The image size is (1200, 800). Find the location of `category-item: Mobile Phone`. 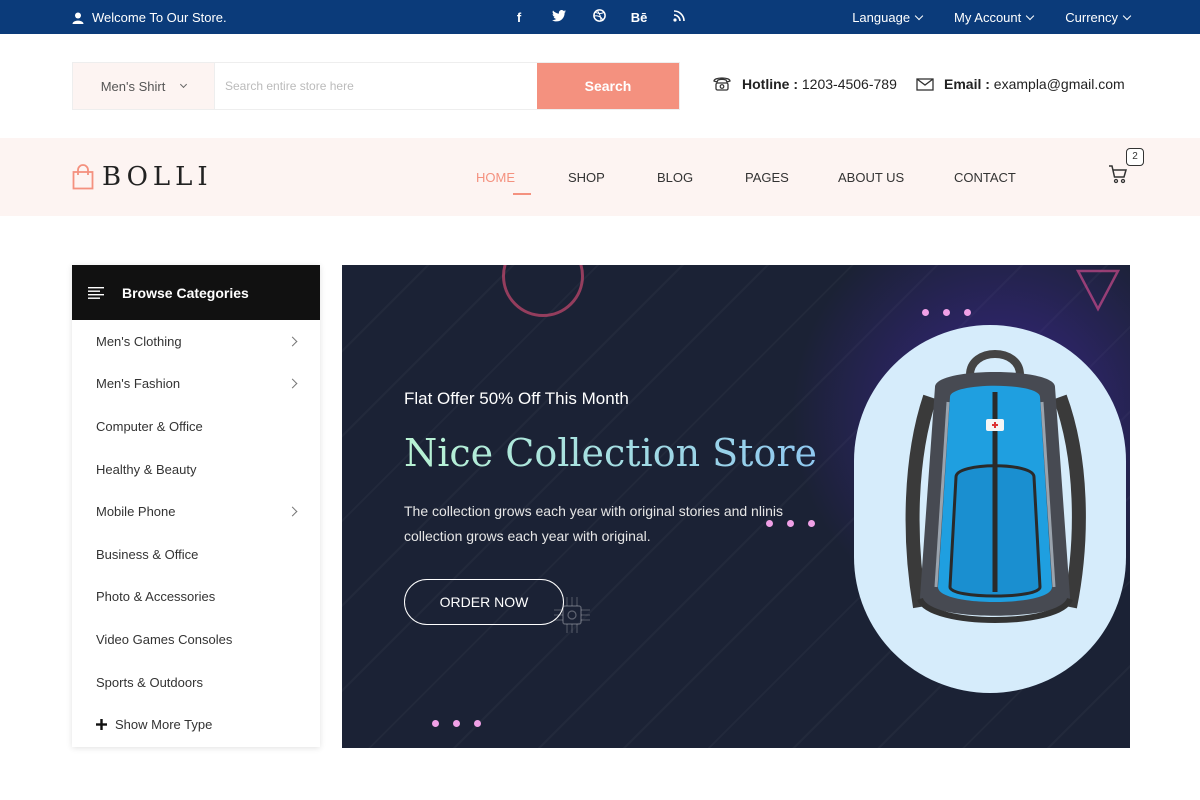

category-item: Mobile Phone is located at coordinates (196, 511).